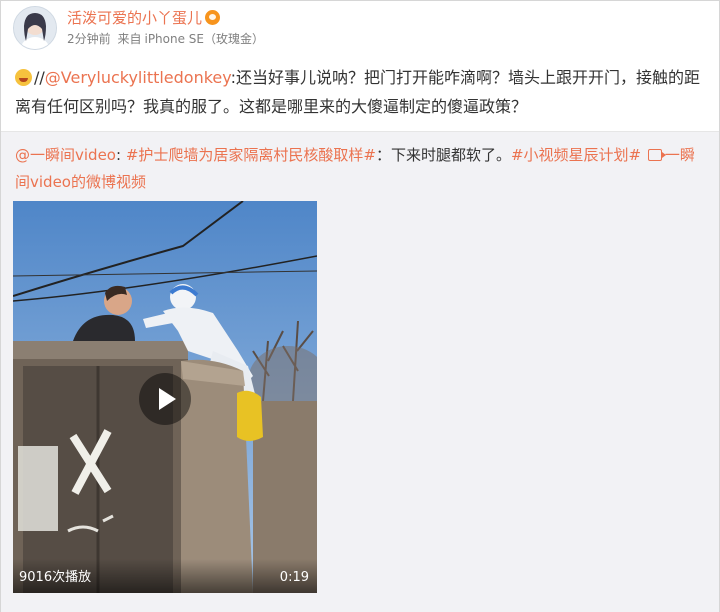  I want to click on avatar-icon, so click(35, 28).